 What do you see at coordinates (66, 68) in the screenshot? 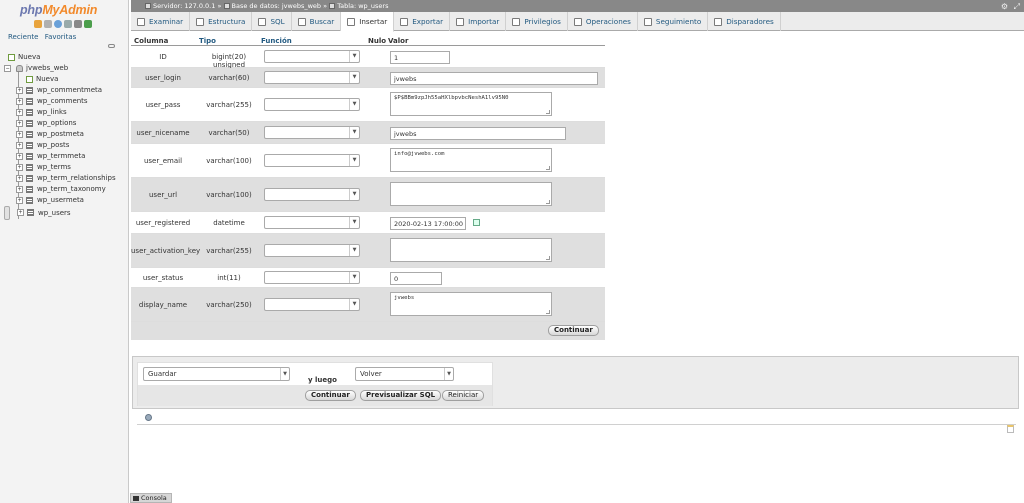
I see `tree-database-jvwebs: − jvwebs_web` at bounding box center [66, 68].